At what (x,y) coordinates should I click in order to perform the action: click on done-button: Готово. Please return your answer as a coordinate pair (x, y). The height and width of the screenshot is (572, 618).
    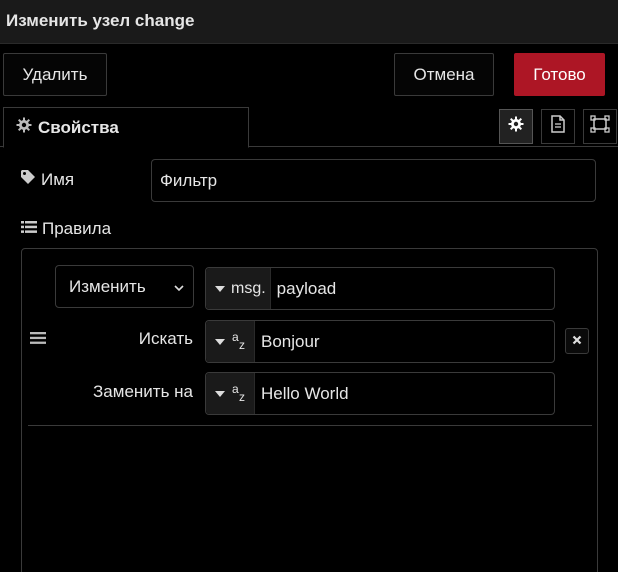
    Looking at the image, I should click on (559, 74).